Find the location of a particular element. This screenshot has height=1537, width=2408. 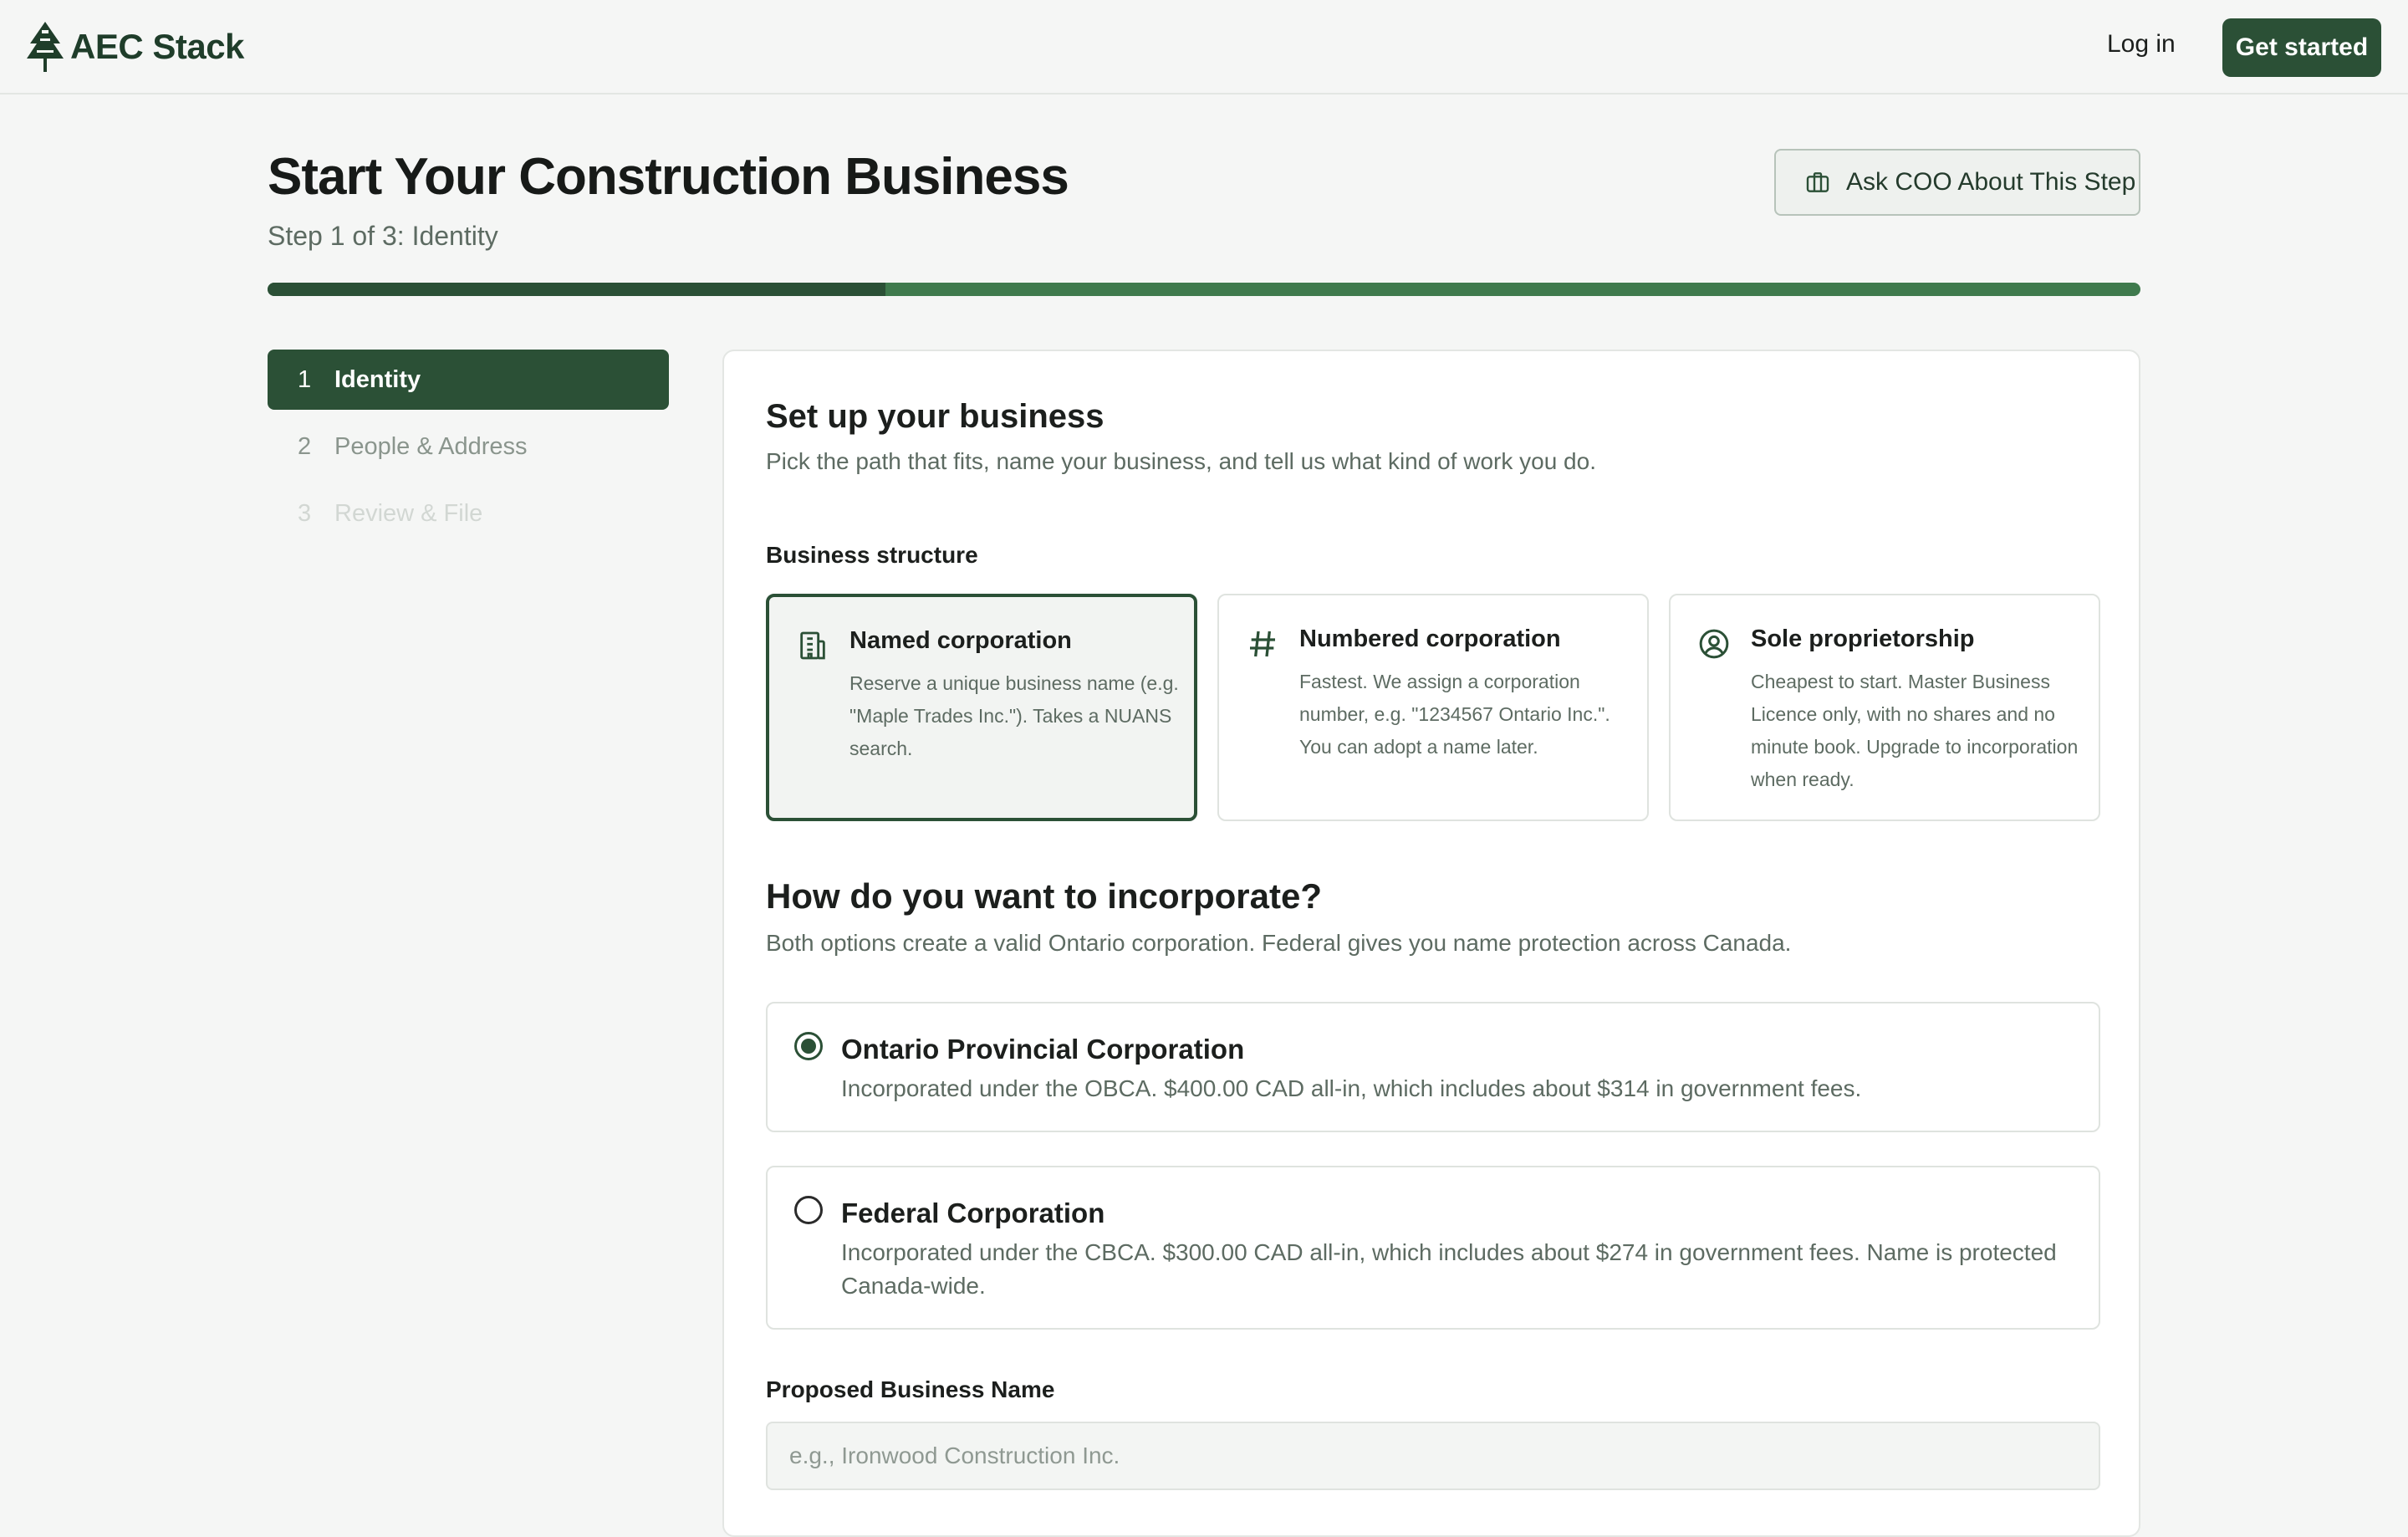

business-name-label: Proposed Business Name is located at coordinates (910, 1389).